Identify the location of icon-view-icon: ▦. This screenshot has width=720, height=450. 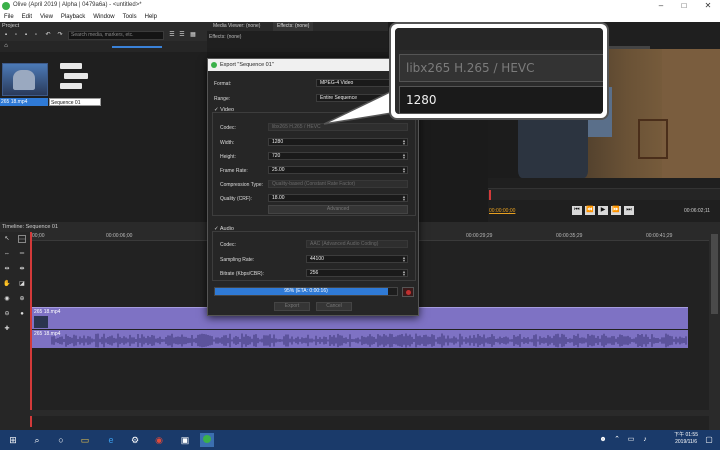
(193, 35).